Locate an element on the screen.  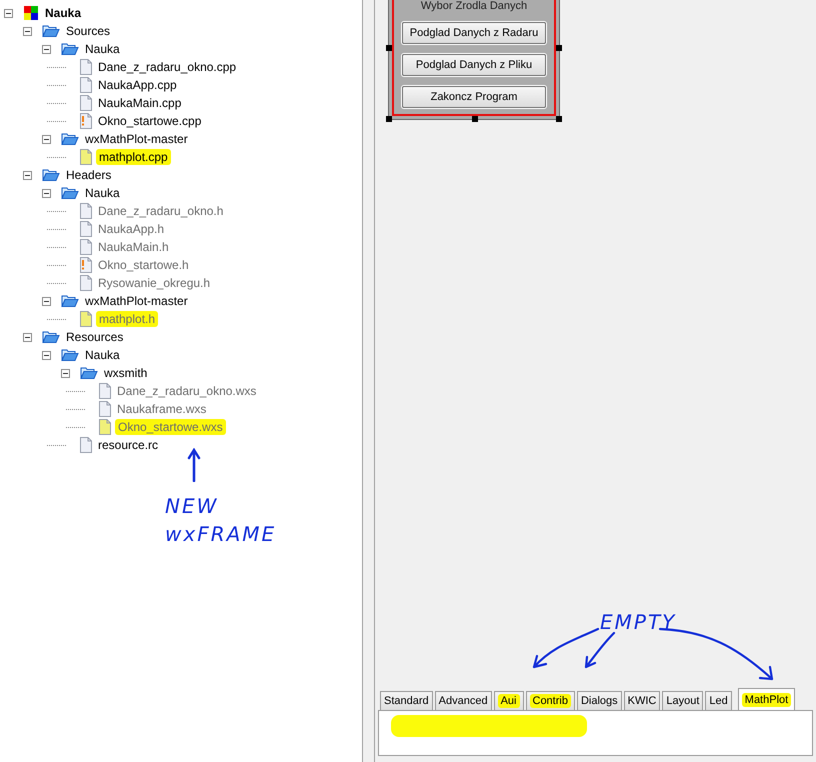
palette-tab: Contrib is located at coordinates (550, 700).